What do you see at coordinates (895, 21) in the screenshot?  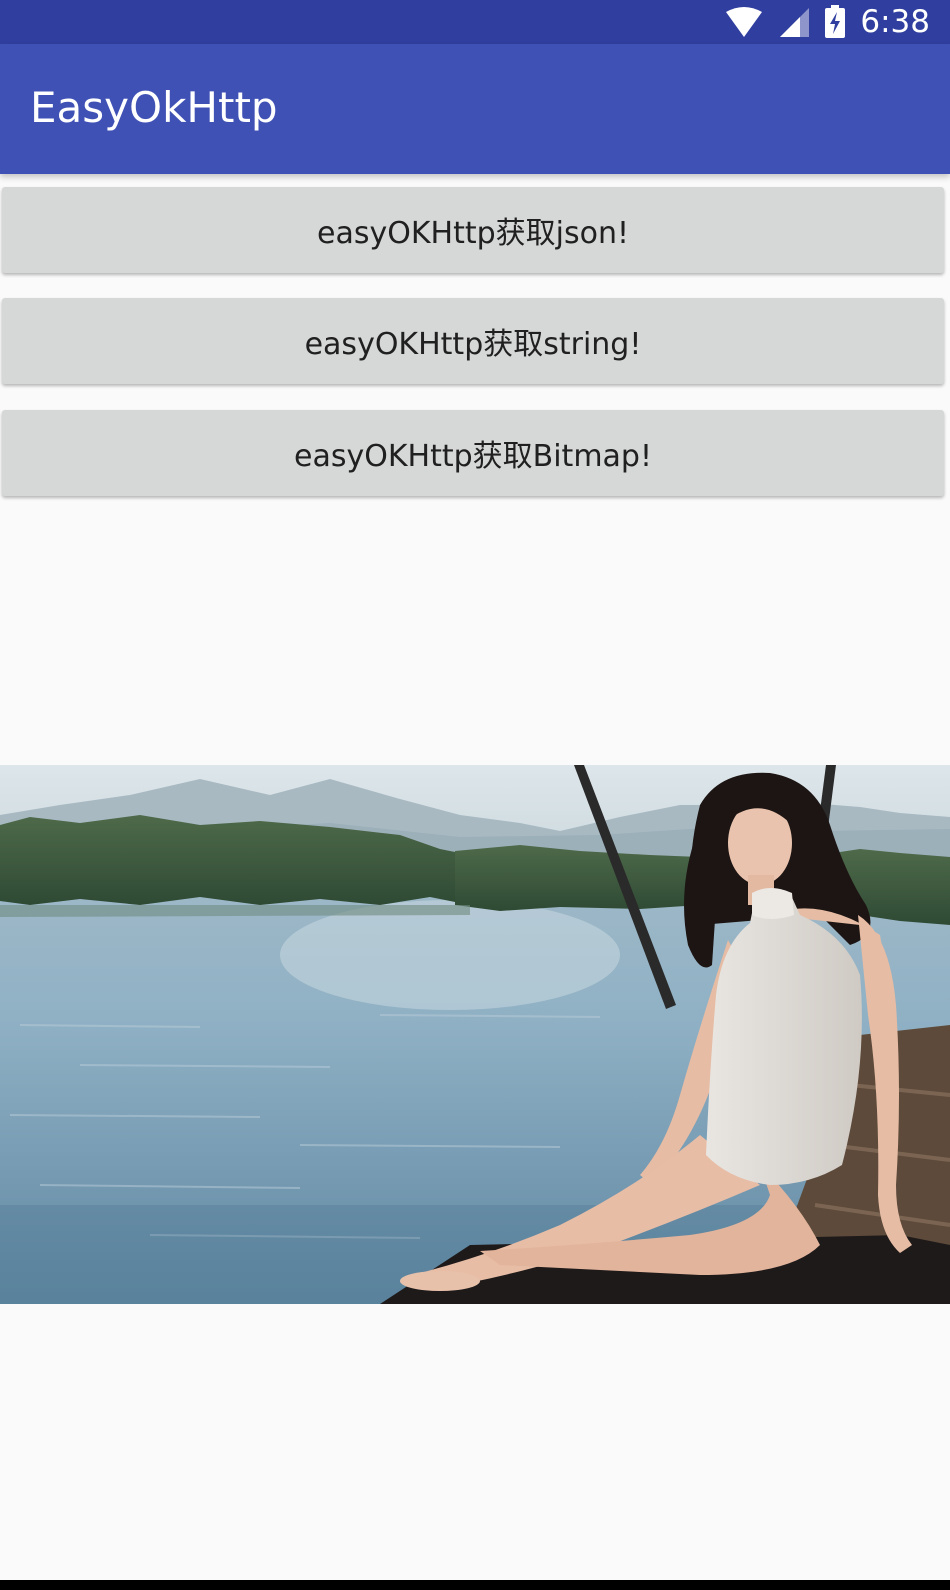 I see `status-time: 6:38` at bounding box center [895, 21].